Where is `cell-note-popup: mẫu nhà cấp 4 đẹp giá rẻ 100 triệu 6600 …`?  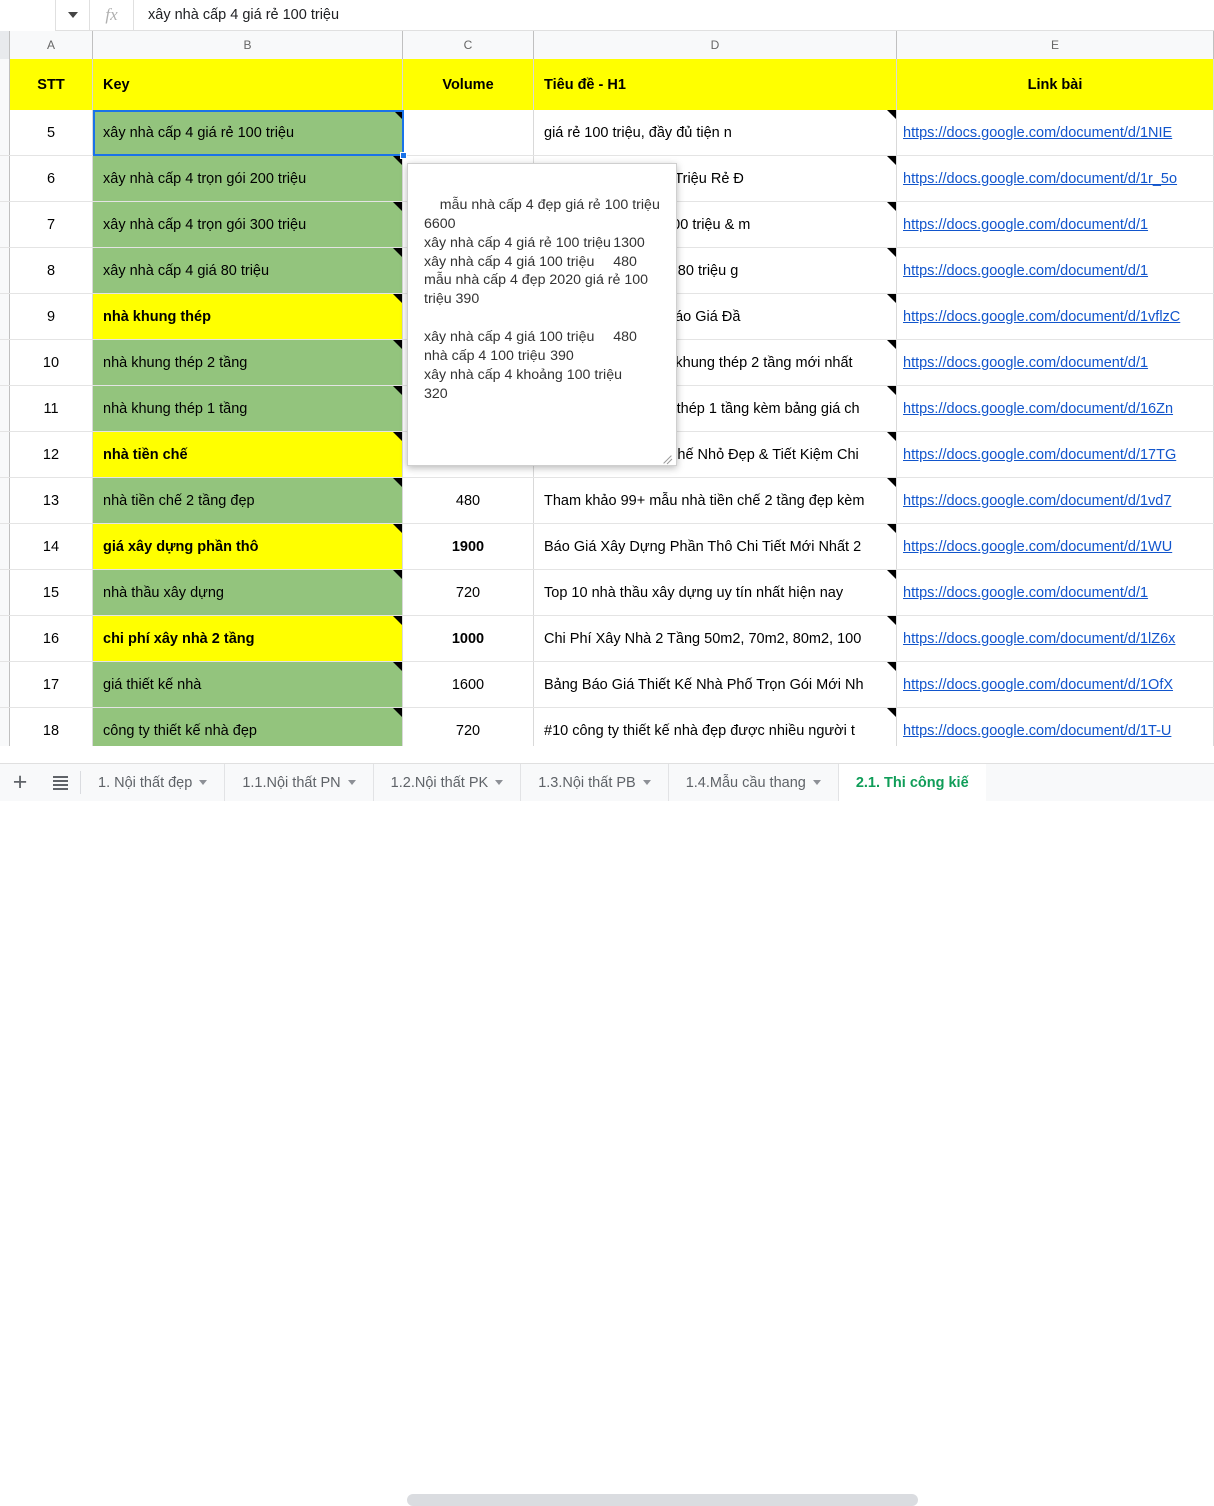
cell-note-popup: mẫu nhà cấp 4 đẹp giá rẻ 100 triệu 6600 … is located at coordinates (542, 314).